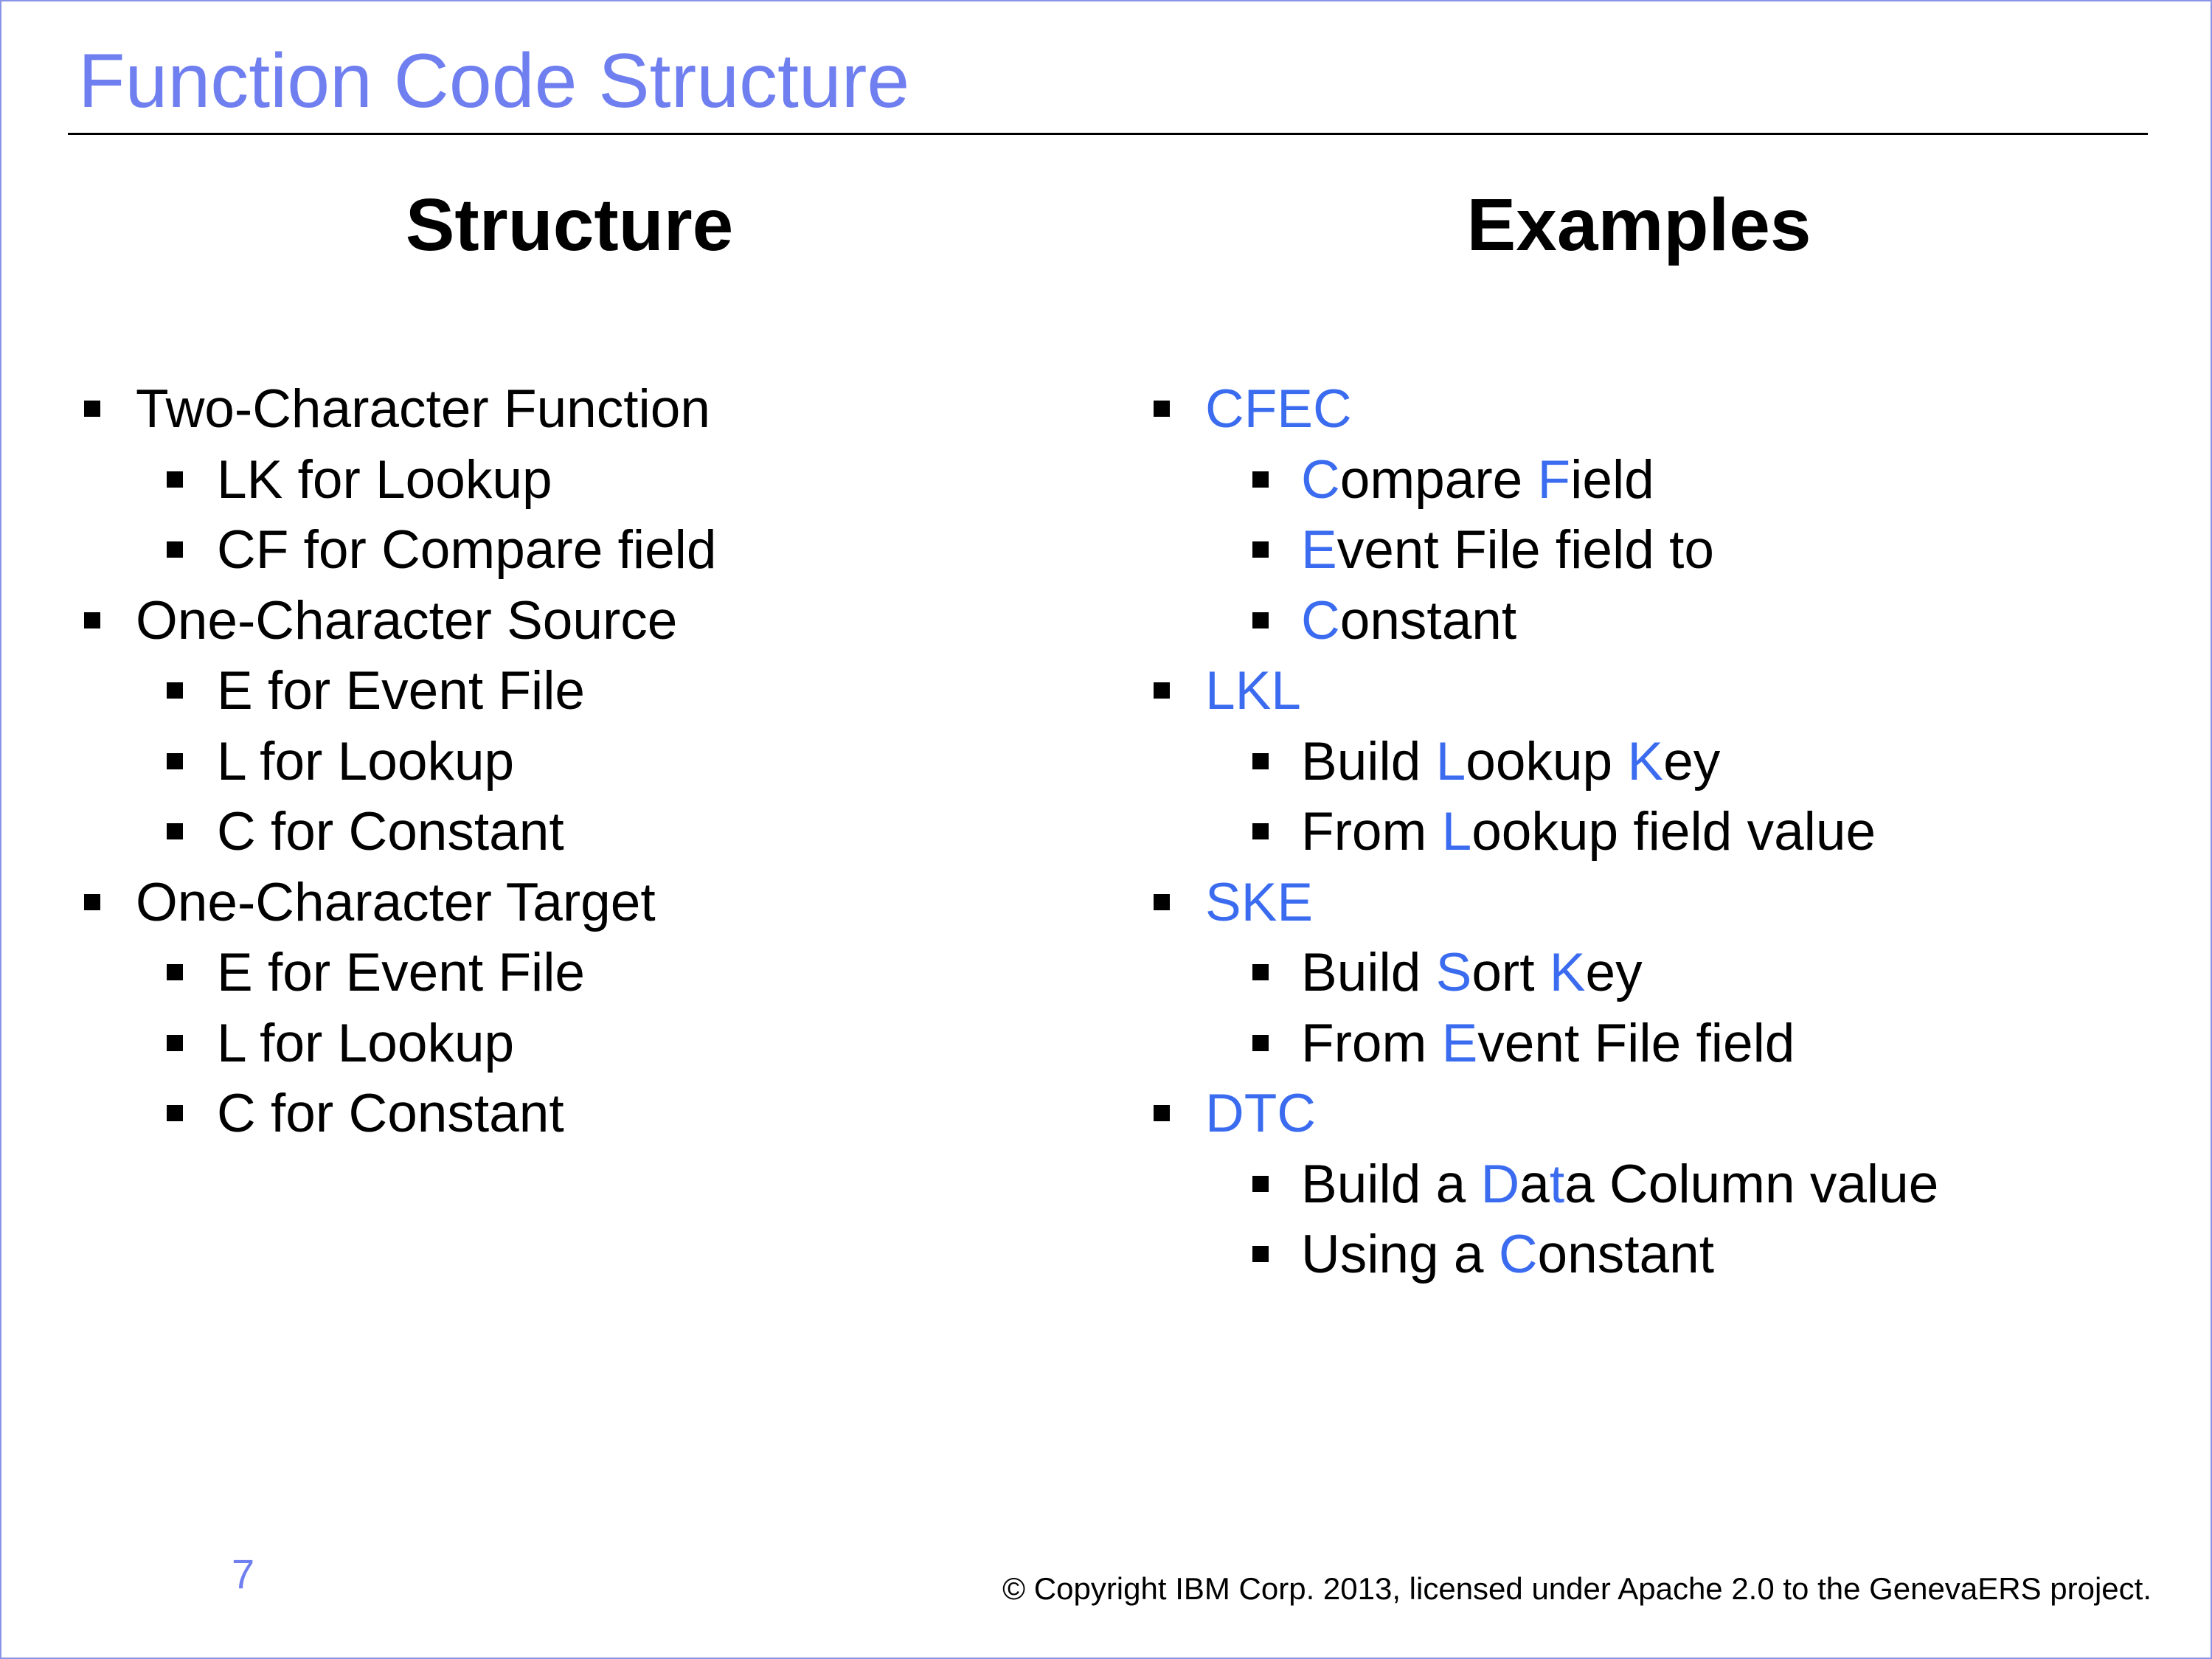 This screenshot has width=2212, height=1659. I want to click on highlighted-letters: DTC, so click(1261, 1113).